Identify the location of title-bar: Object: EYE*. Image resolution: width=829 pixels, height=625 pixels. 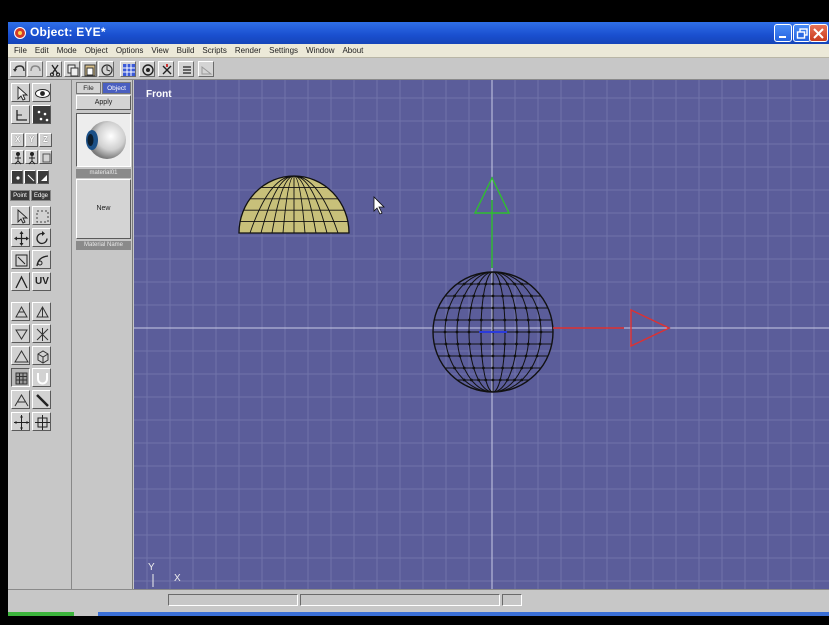
(418, 33).